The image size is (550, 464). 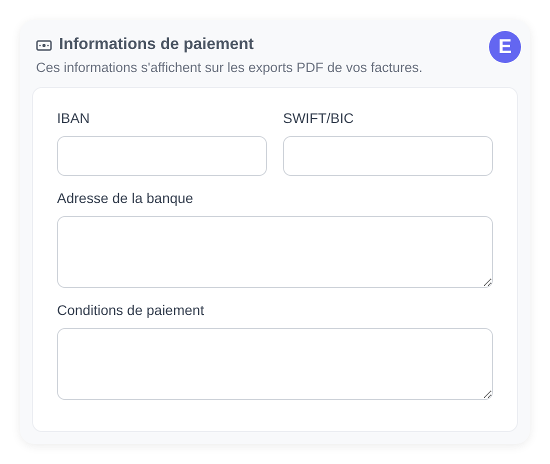 What do you see at coordinates (156, 45) in the screenshot?
I see `section-title: Informations de paiement` at bounding box center [156, 45].